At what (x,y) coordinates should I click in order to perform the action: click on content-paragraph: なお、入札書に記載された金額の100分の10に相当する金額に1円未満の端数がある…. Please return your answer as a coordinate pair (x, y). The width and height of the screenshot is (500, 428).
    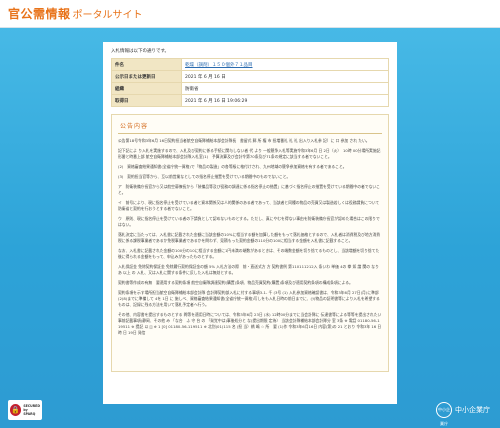
    Looking at the image, I should click on (249, 253).